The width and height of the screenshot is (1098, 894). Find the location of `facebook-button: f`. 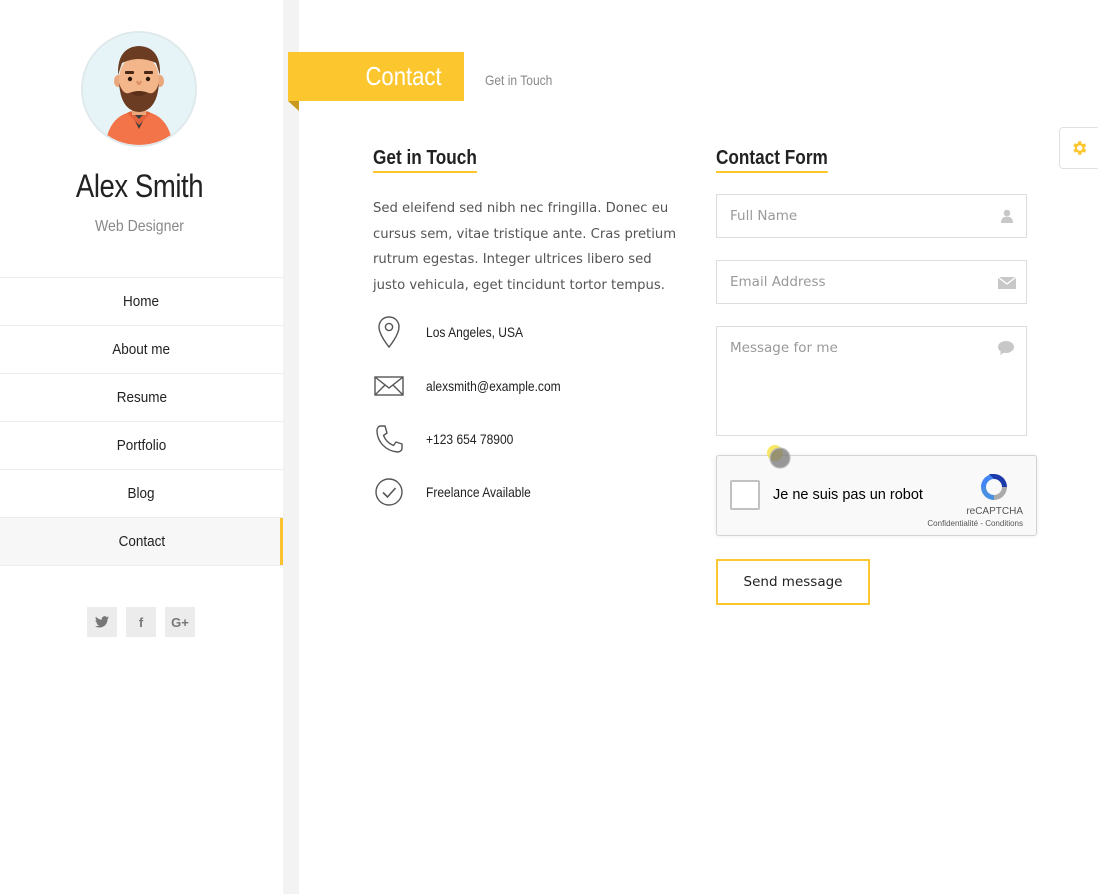

facebook-button: f is located at coordinates (141, 622).